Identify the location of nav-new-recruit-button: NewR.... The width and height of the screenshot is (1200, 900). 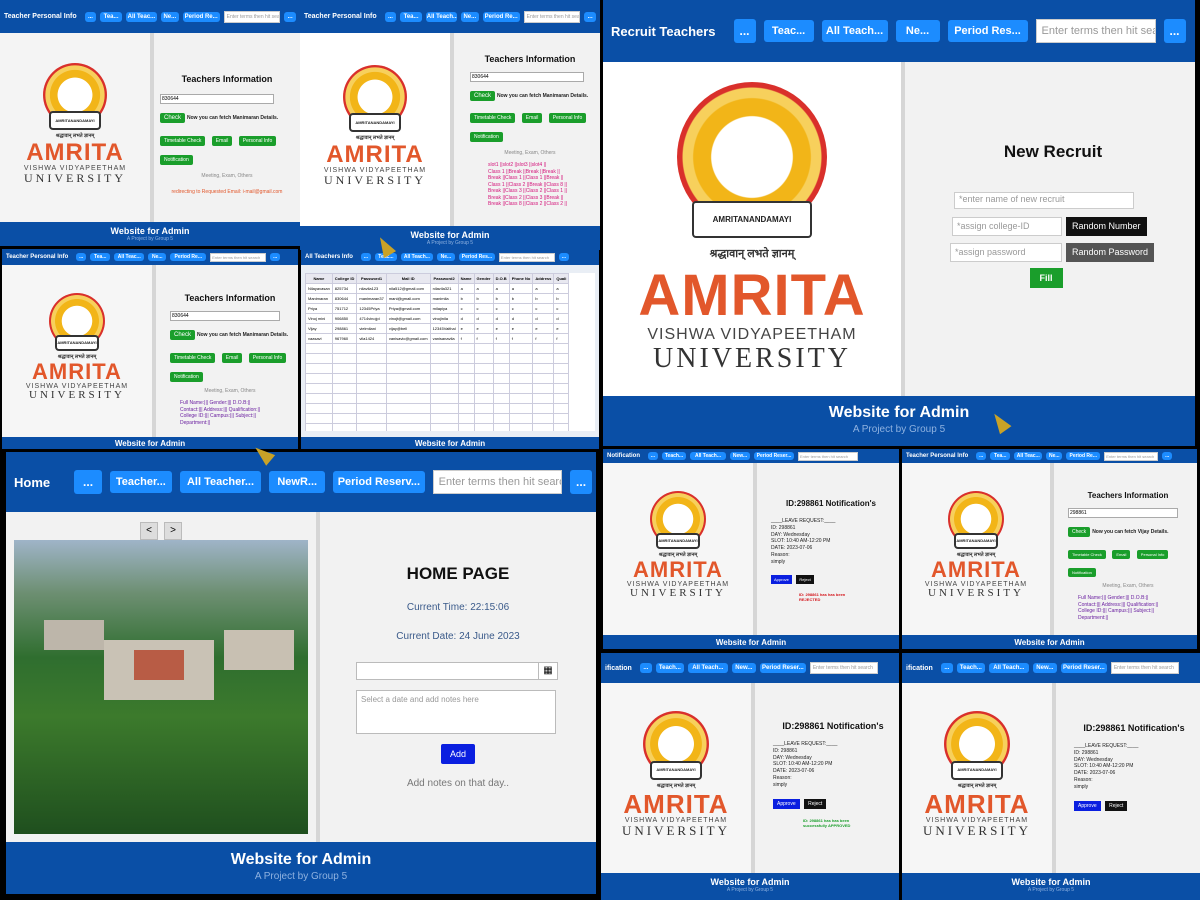
(297, 482).